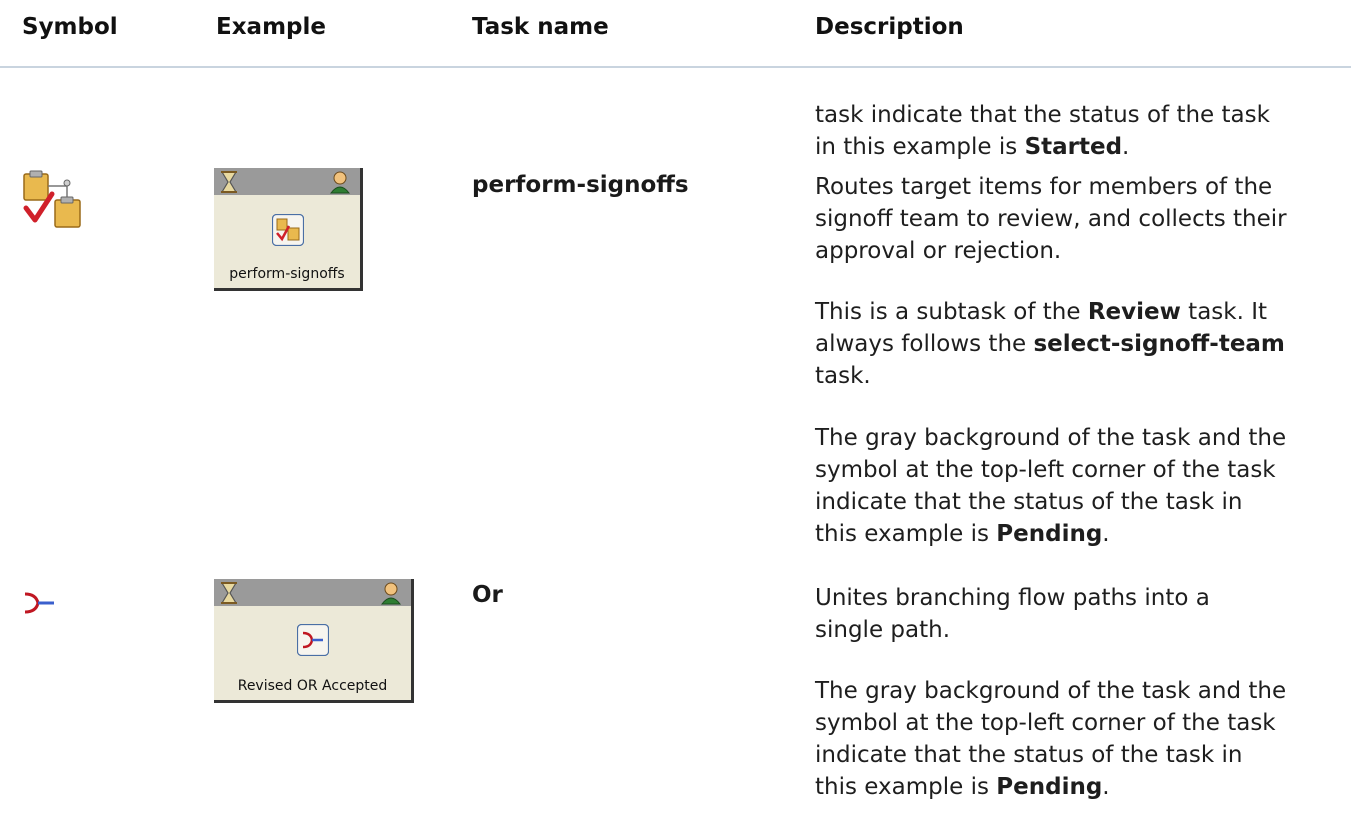 Image resolution: width=1351 pixels, height=818 pixels. What do you see at coordinates (1073, 147) in the screenshot?
I see `status-started: Started` at bounding box center [1073, 147].